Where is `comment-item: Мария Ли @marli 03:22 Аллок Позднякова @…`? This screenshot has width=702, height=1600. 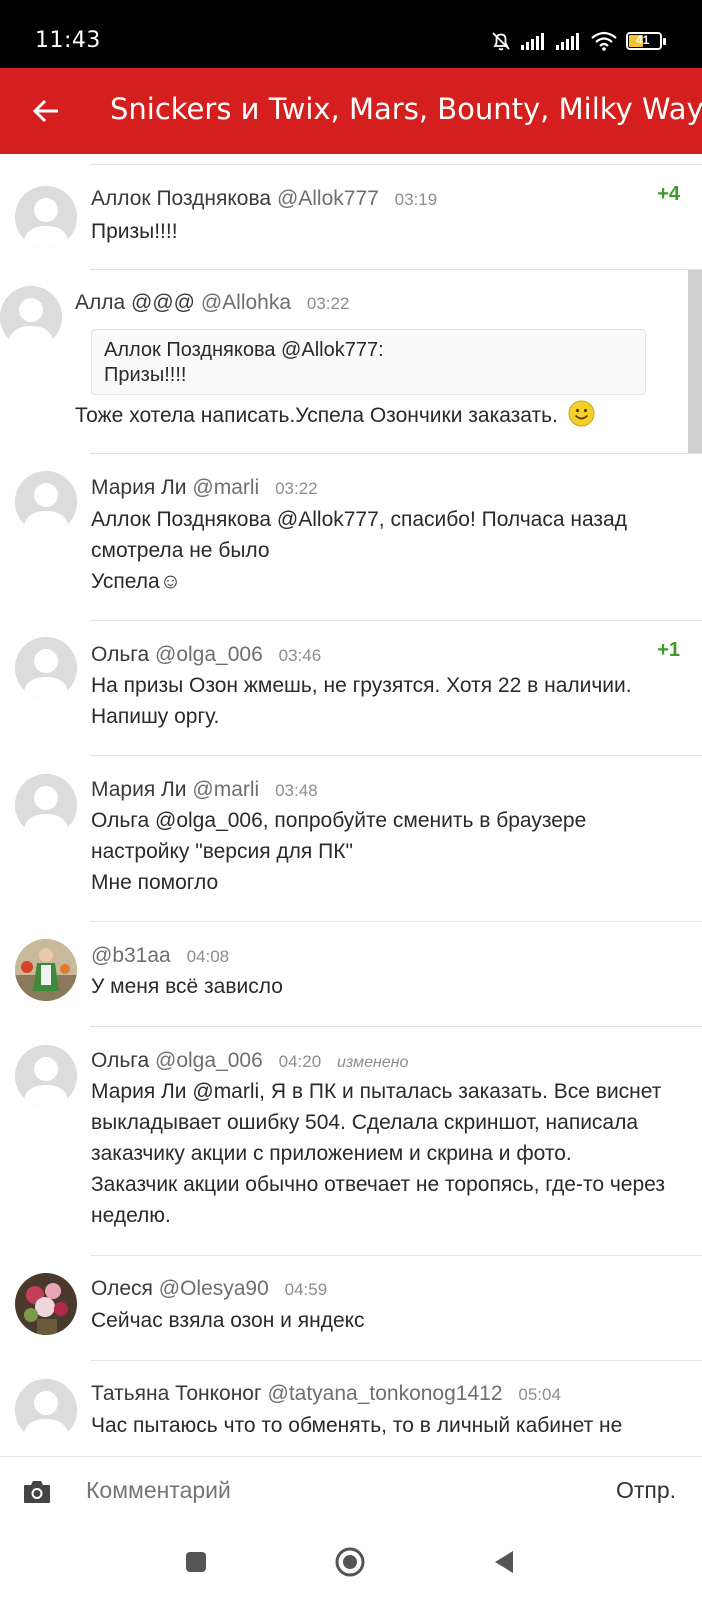
comment-item: Мария Ли @marli 03:22 Аллок Позднякова @… is located at coordinates (351, 537).